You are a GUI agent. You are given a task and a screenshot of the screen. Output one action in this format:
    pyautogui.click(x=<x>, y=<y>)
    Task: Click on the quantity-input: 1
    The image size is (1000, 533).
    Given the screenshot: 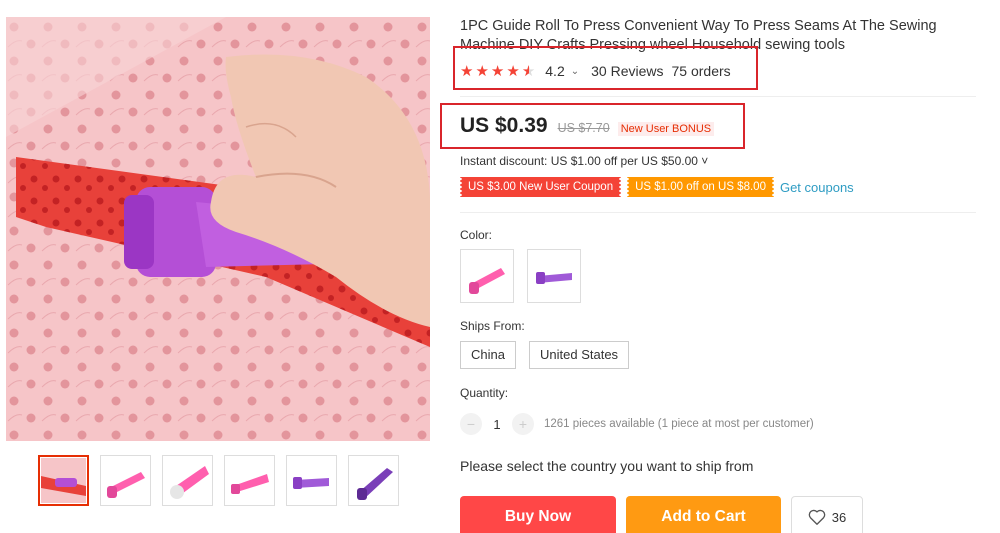 What is the action you would take?
    pyautogui.click(x=497, y=424)
    